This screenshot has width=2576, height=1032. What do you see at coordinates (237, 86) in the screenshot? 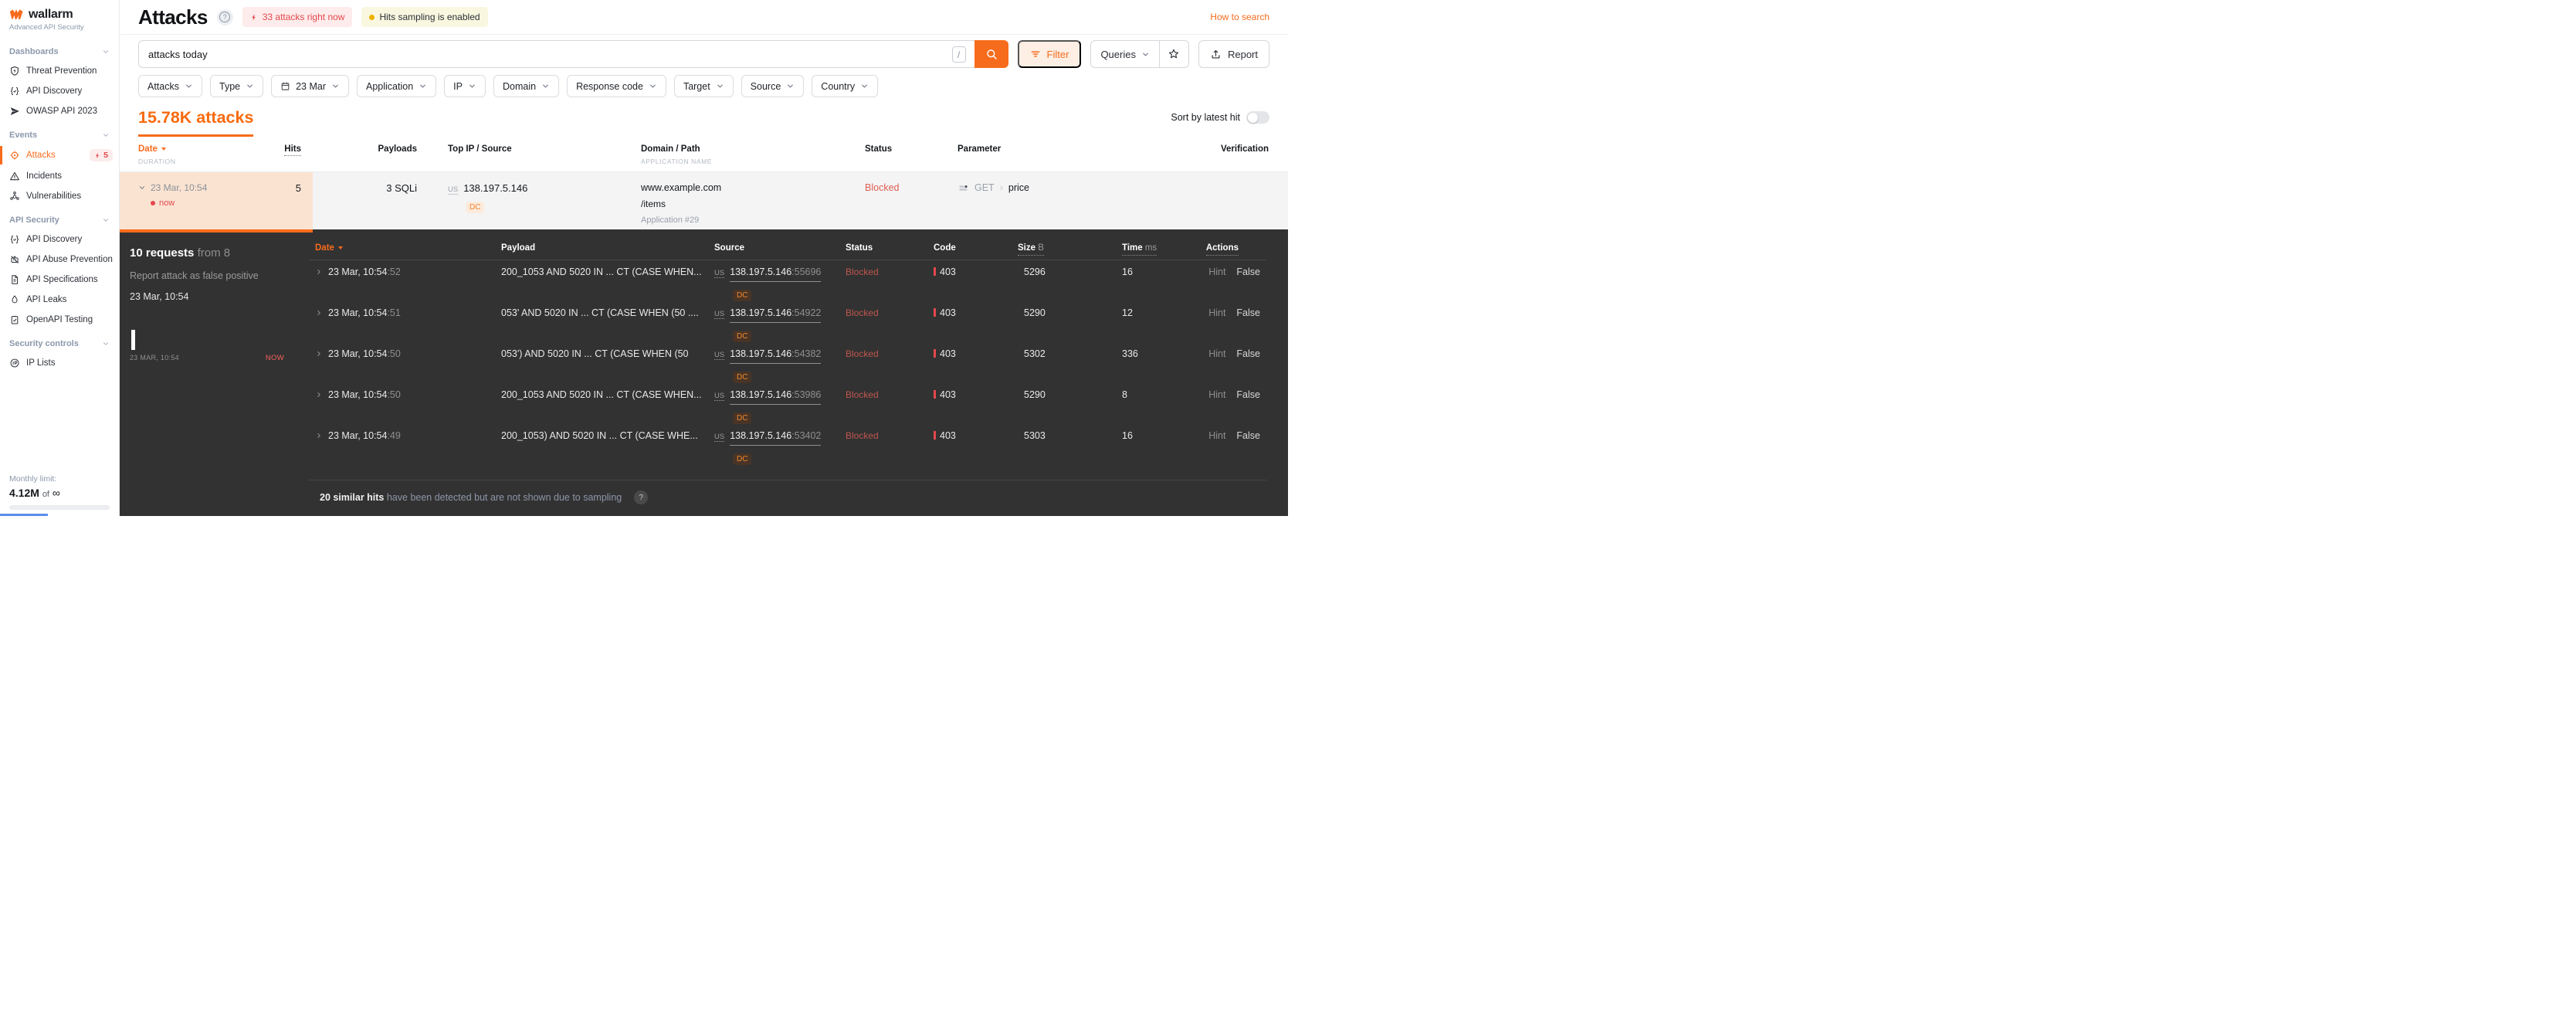
I see `filter-chip-type: Type` at bounding box center [237, 86].